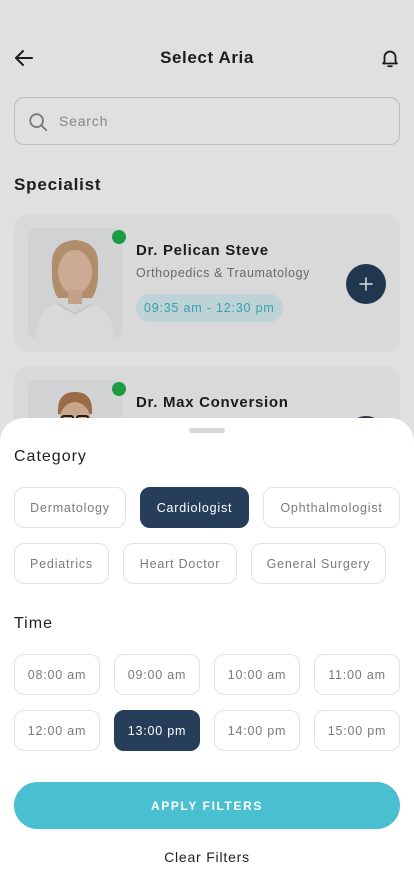 This screenshot has width=414, height=896. What do you see at coordinates (357, 730) in the screenshot?
I see `time-chip-1500: 15:00 pm` at bounding box center [357, 730].